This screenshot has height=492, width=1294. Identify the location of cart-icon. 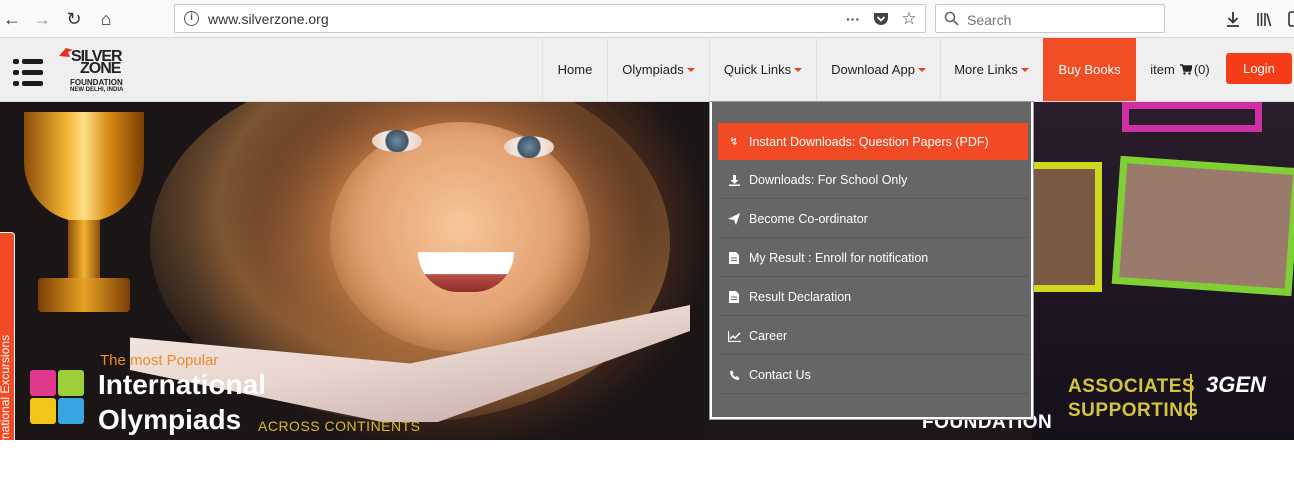
(1185, 69).